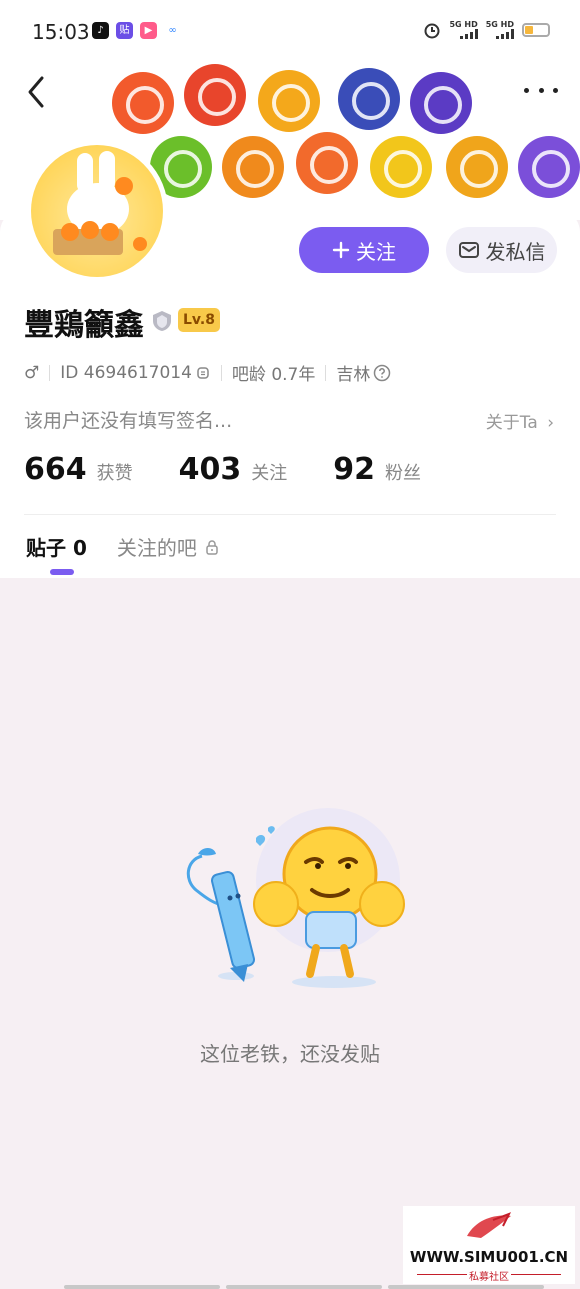 The height and width of the screenshot is (1289, 580). Describe the element at coordinates (499, 24) in the screenshot. I see `signal-sim2-label: 5G HD` at that location.